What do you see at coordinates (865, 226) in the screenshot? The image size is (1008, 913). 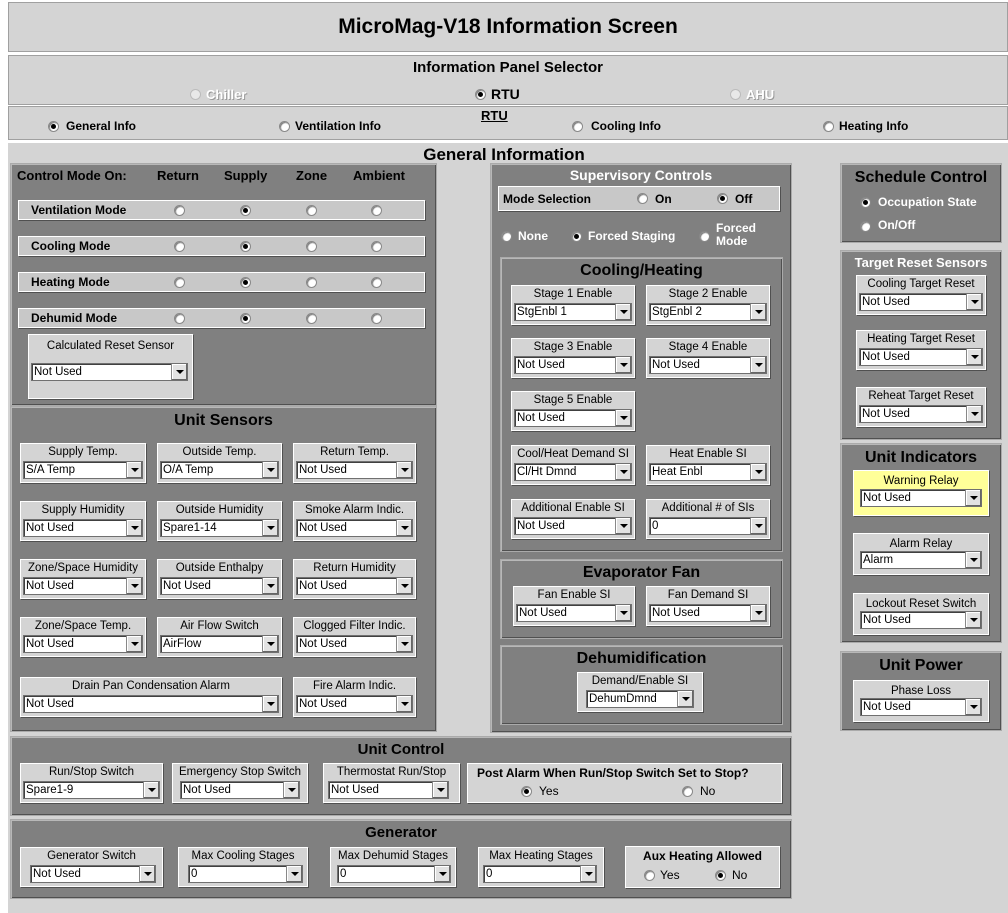 I see `schedule-onoff-radio` at bounding box center [865, 226].